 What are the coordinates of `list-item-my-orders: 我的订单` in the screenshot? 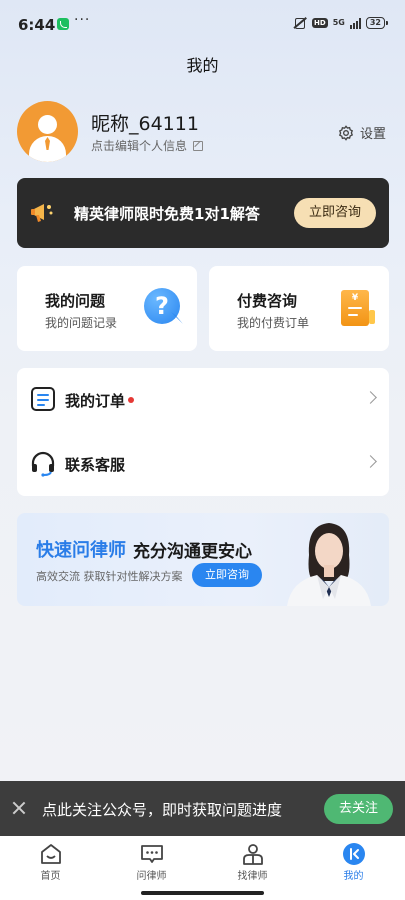 It's located at (203, 400).